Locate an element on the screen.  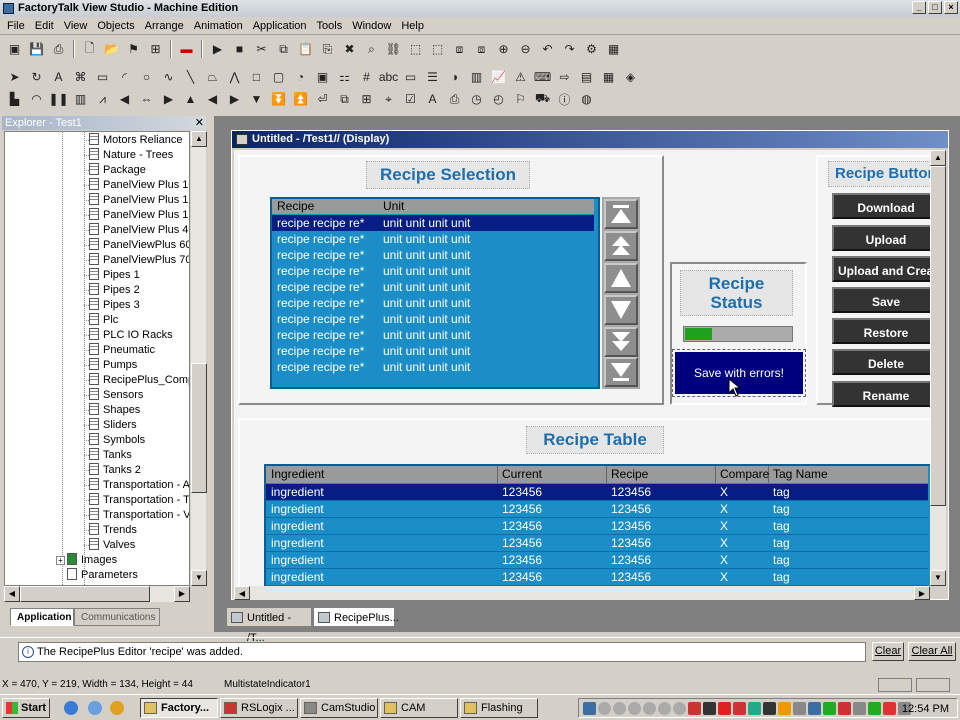
save-button: Save is located at coordinates (881, 300).